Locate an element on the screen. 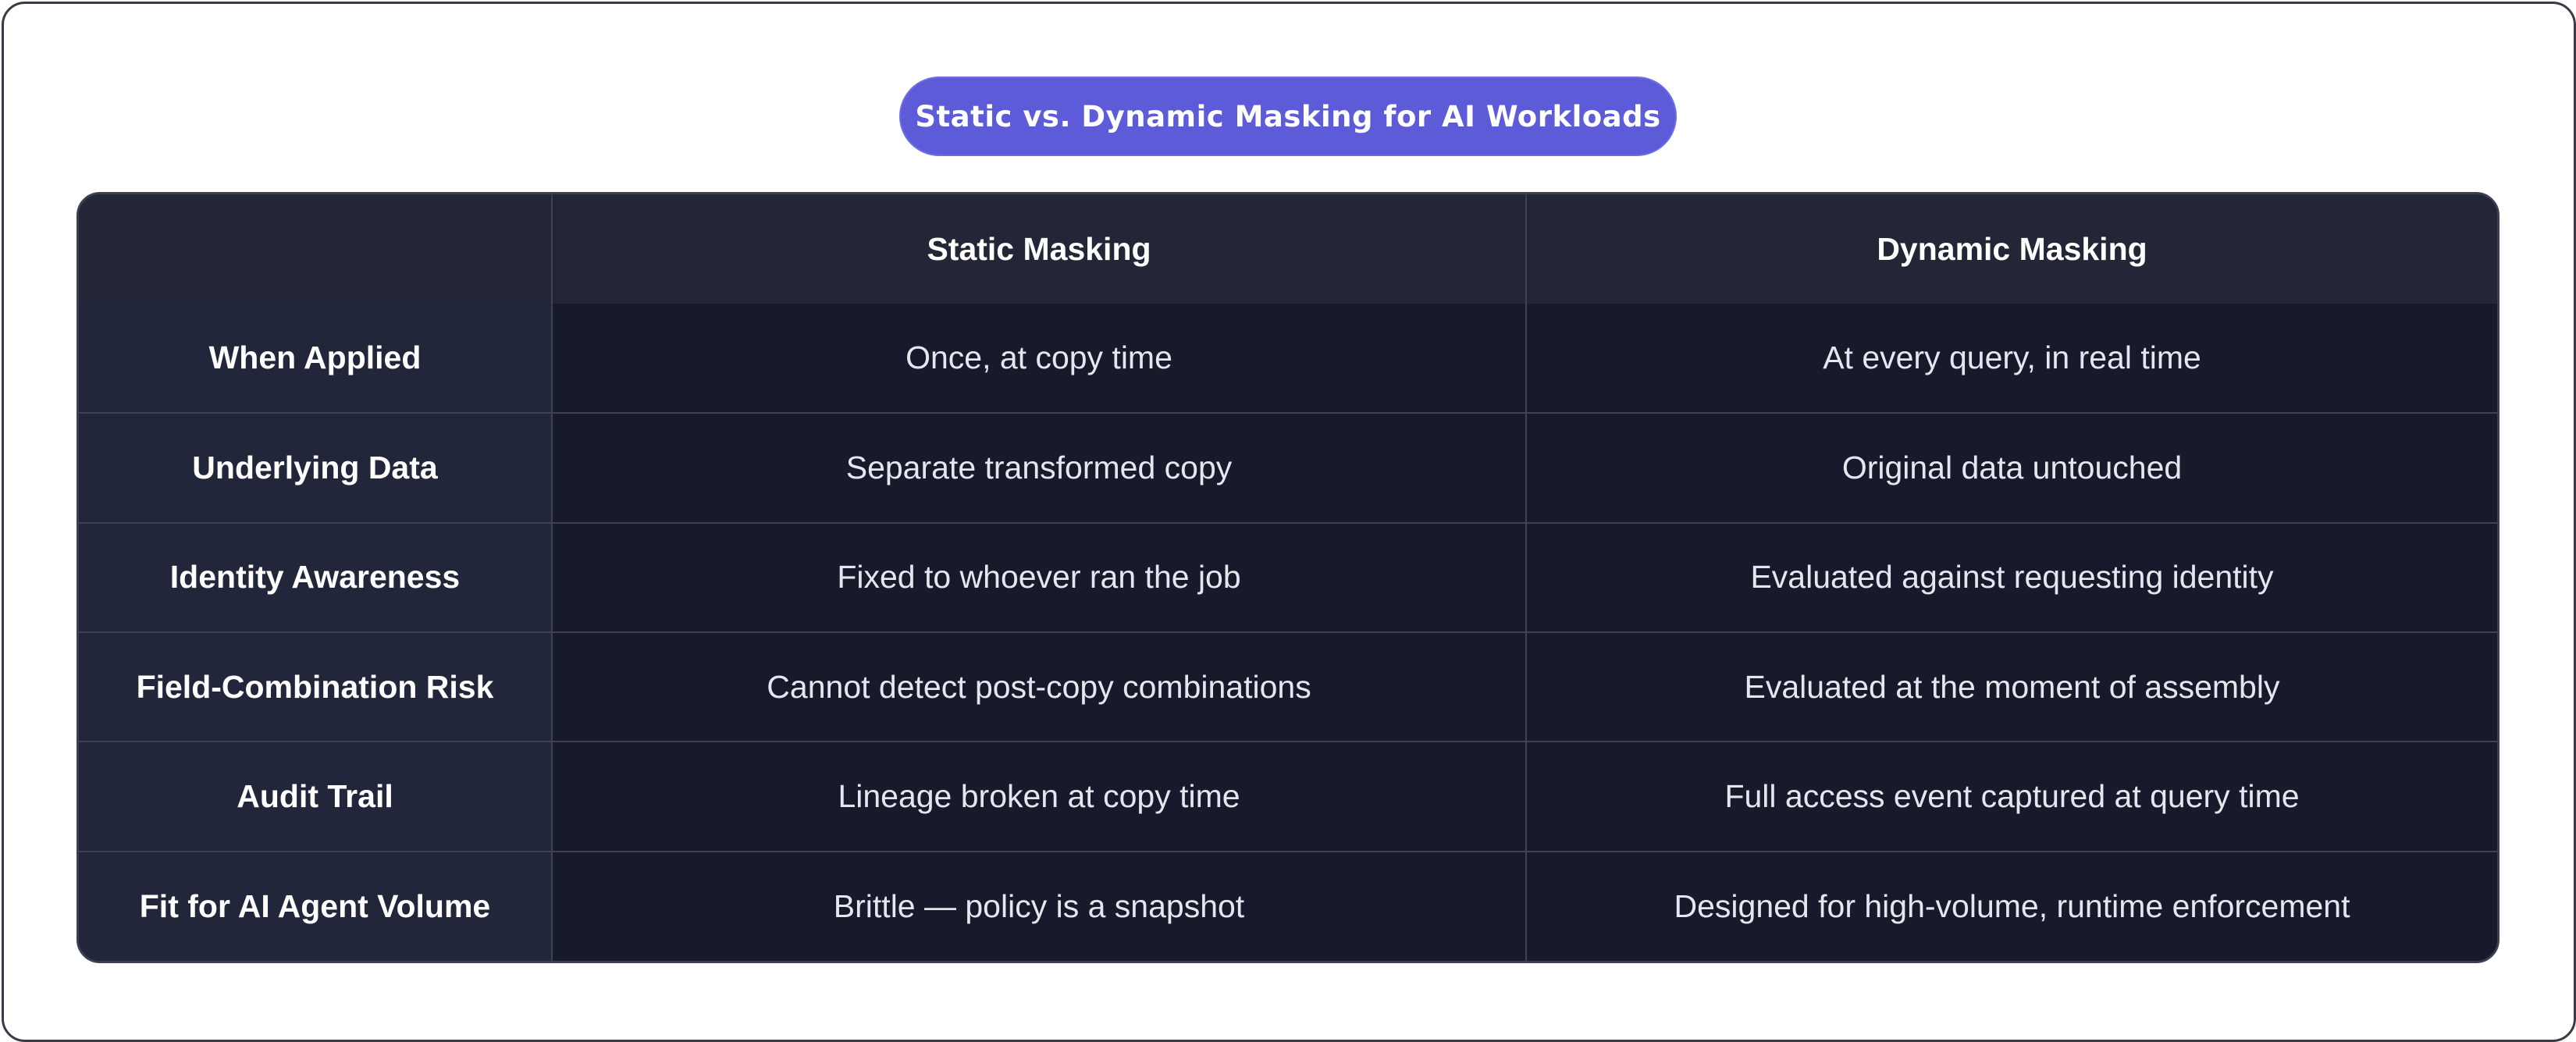 The height and width of the screenshot is (1042, 2576). dynamic-cell: Original data untouched is located at coordinates (2011, 468).